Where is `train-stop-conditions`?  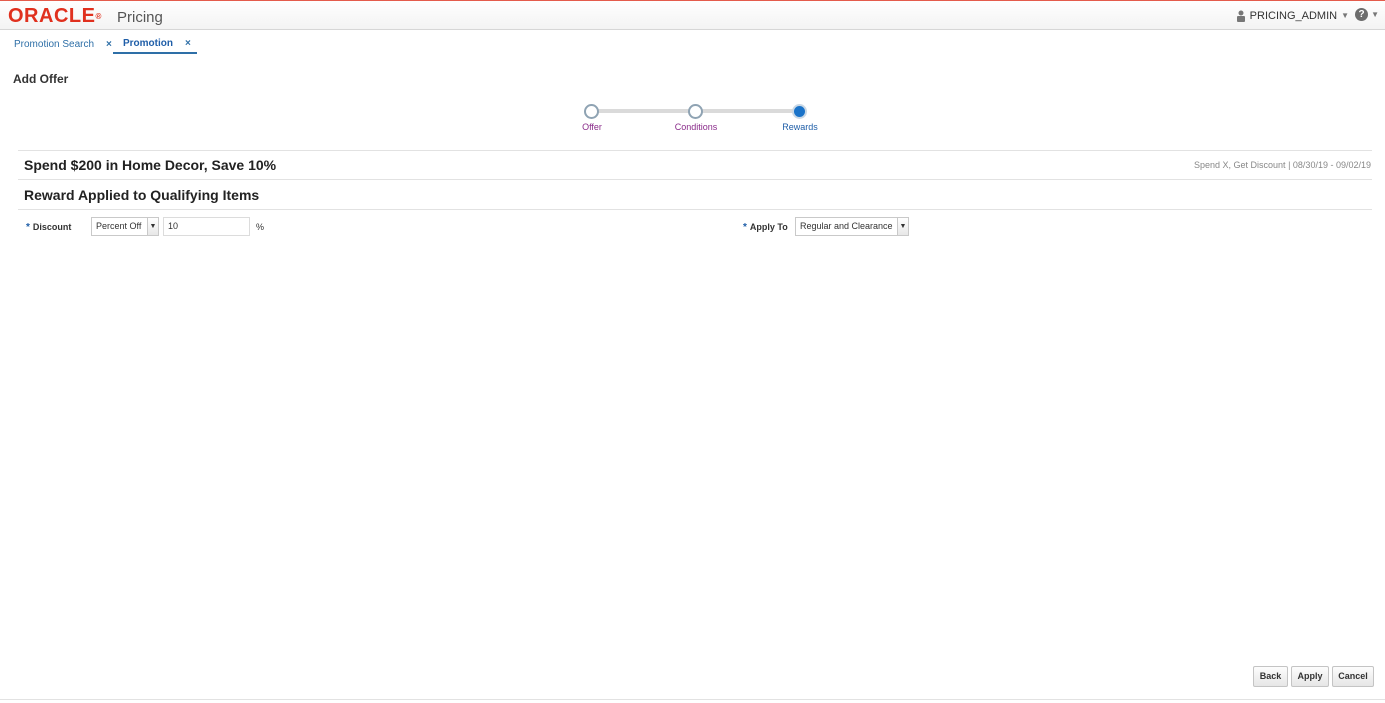
train-stop-conditions is located at coordinates (695, 111).